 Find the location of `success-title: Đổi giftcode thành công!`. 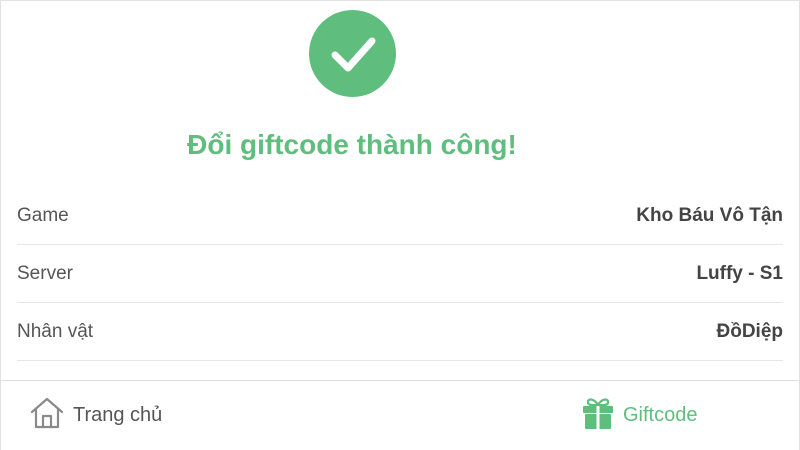

success-title: Đổi giftcode thành công! is located at coordinates (352, 144).